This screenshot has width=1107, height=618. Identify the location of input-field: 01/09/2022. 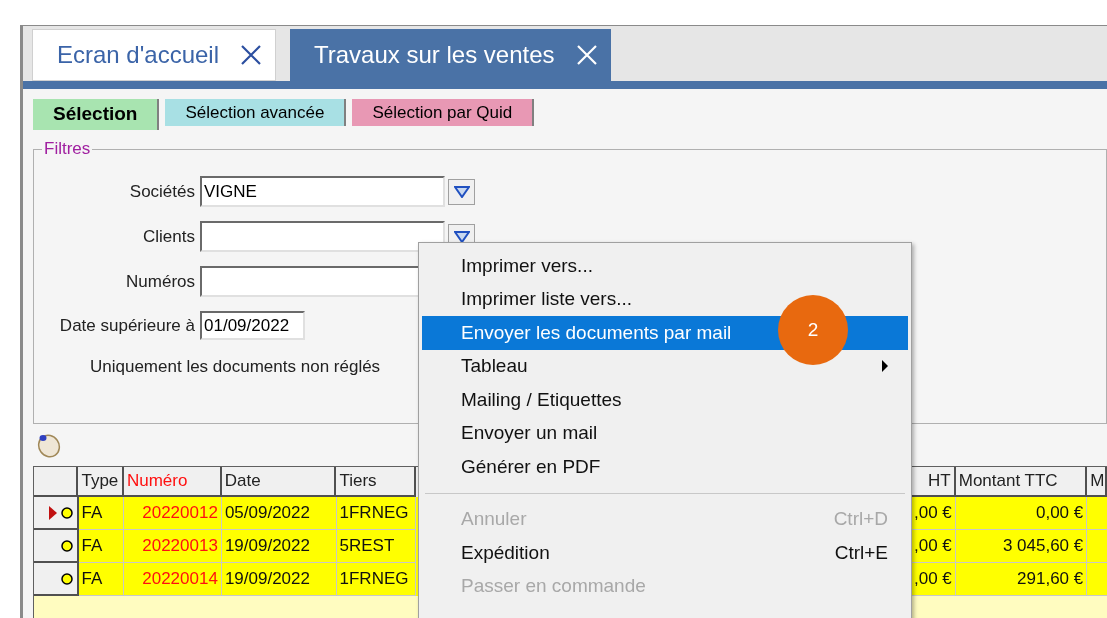
(252, 325).